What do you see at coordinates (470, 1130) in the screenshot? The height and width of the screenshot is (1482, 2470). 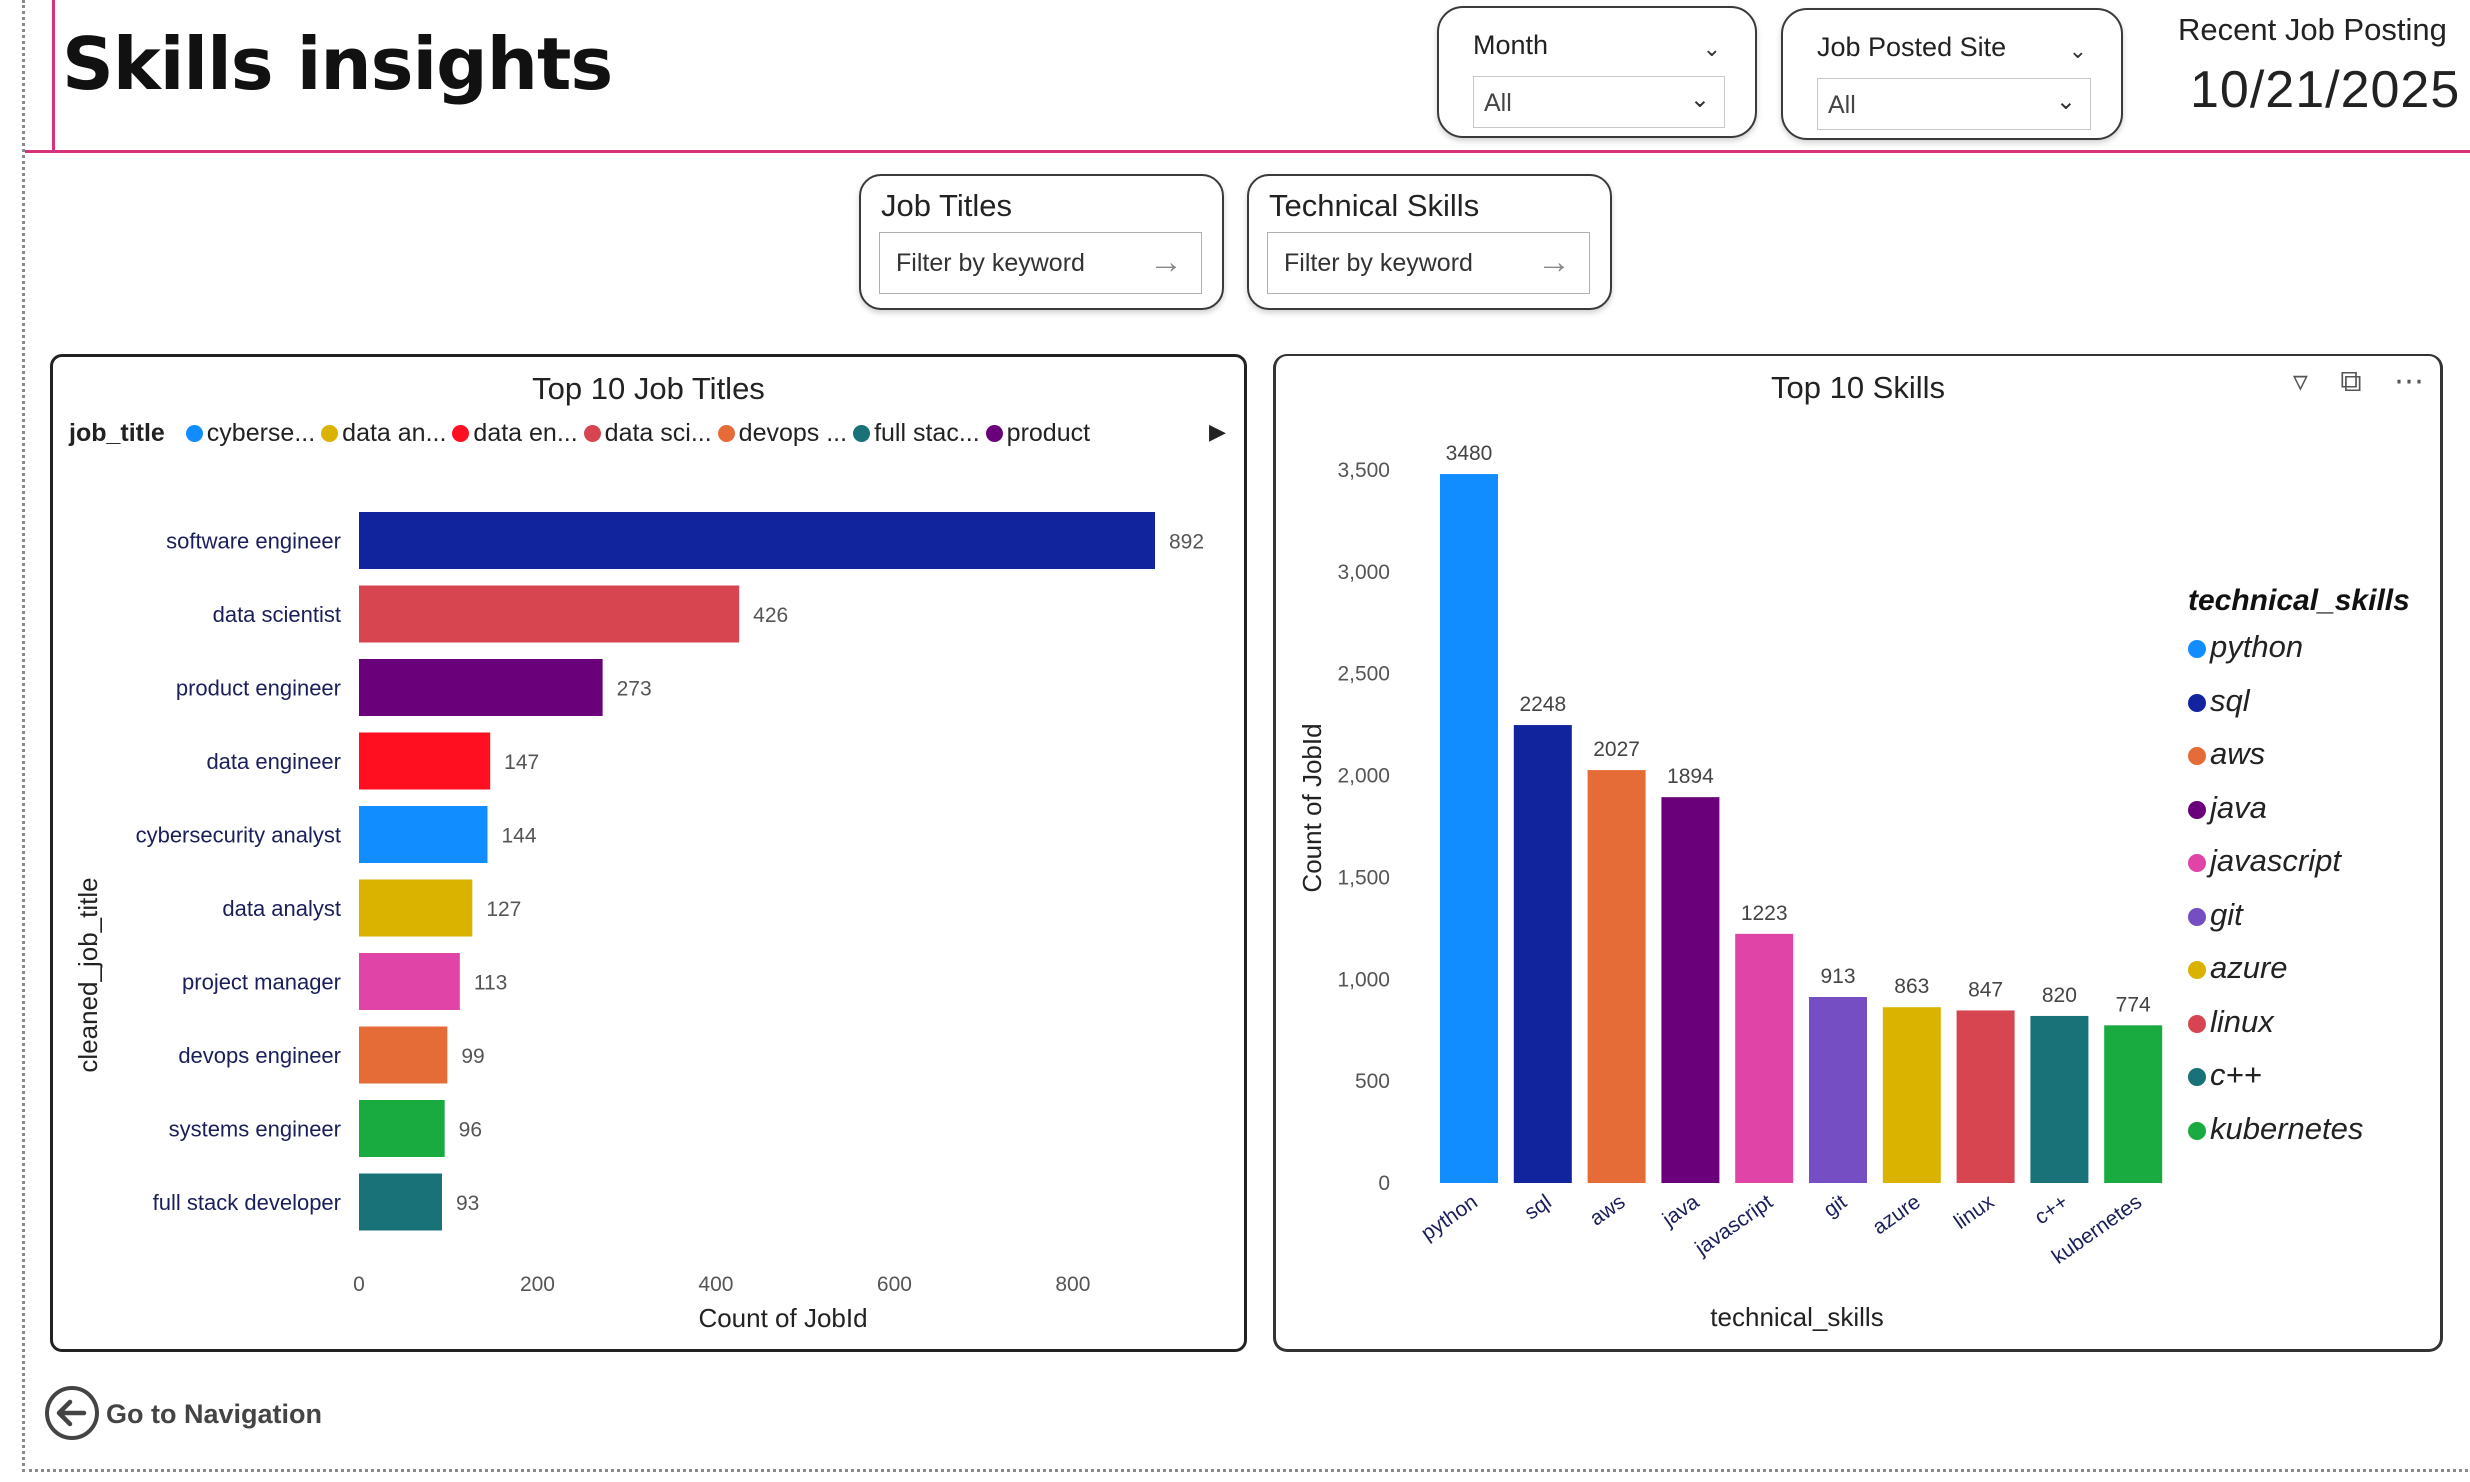 I see `data-label: 96` at bounding box center [470, 1130].